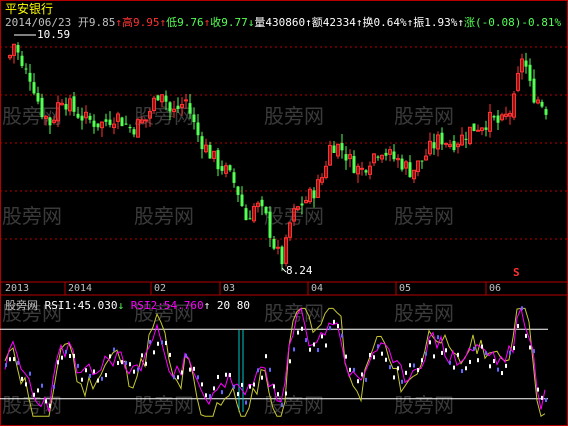 This screenshot has width=568, height=426. I want to click on max-price-marker: 10.59, so click(54, 34).